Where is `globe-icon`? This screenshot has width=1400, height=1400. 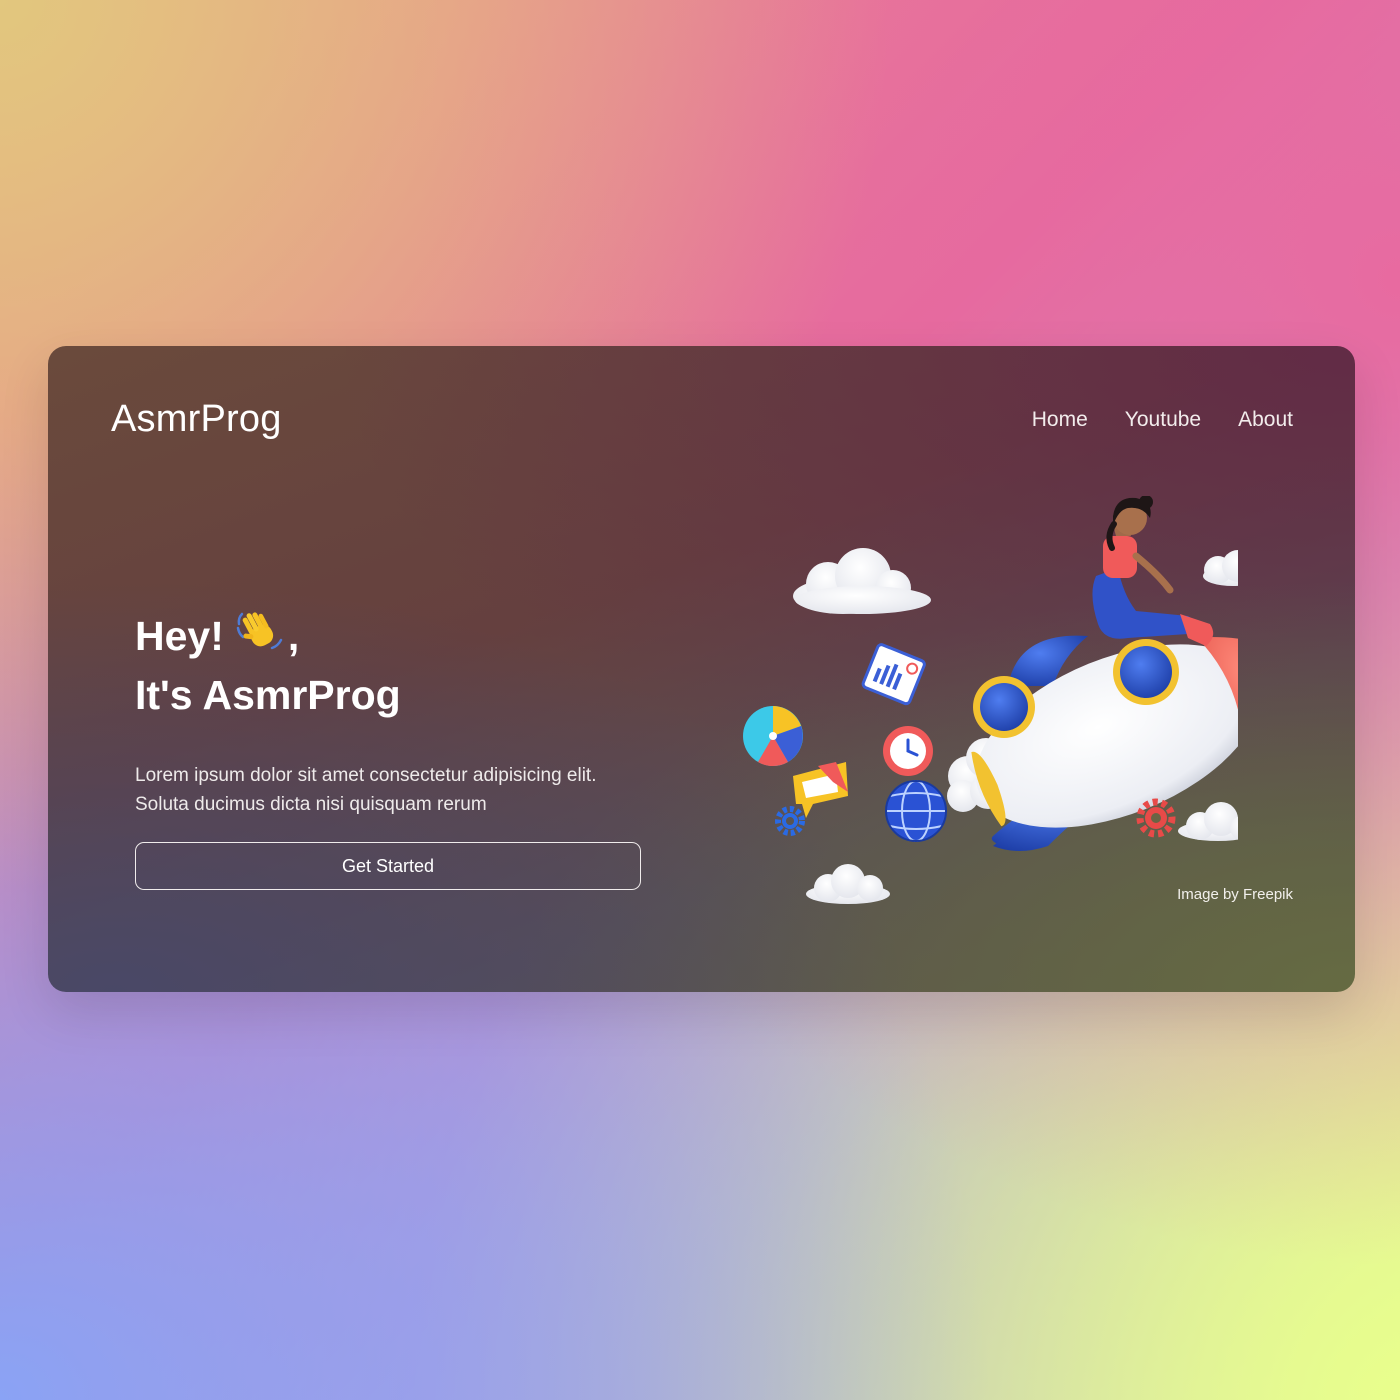
globe-icon is located at coordinates (916, 811).